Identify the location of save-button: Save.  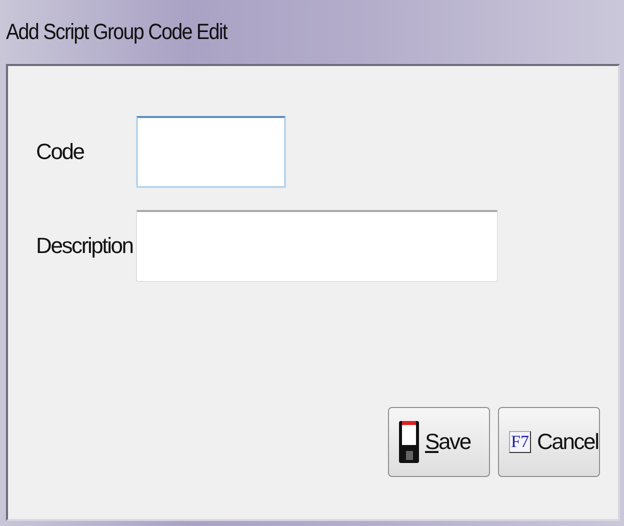
(439, 442).